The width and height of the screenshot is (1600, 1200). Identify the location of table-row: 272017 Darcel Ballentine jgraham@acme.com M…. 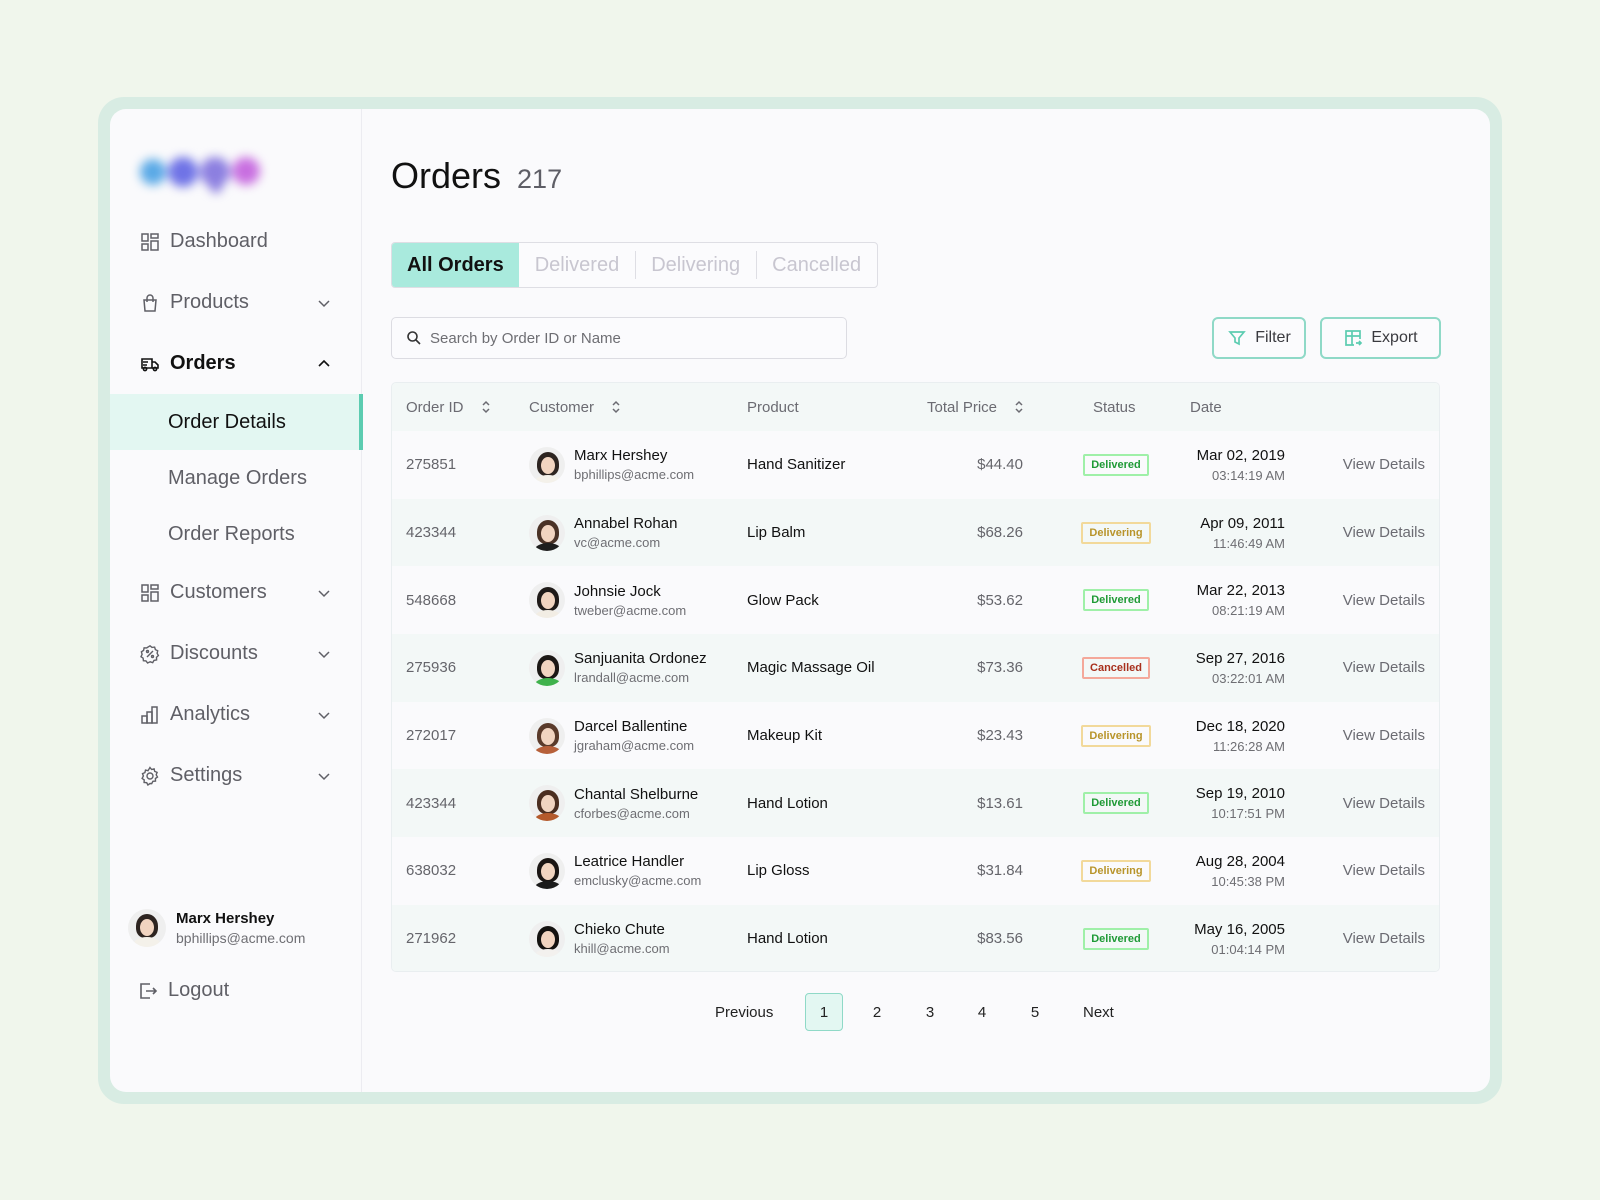
(915, 736).